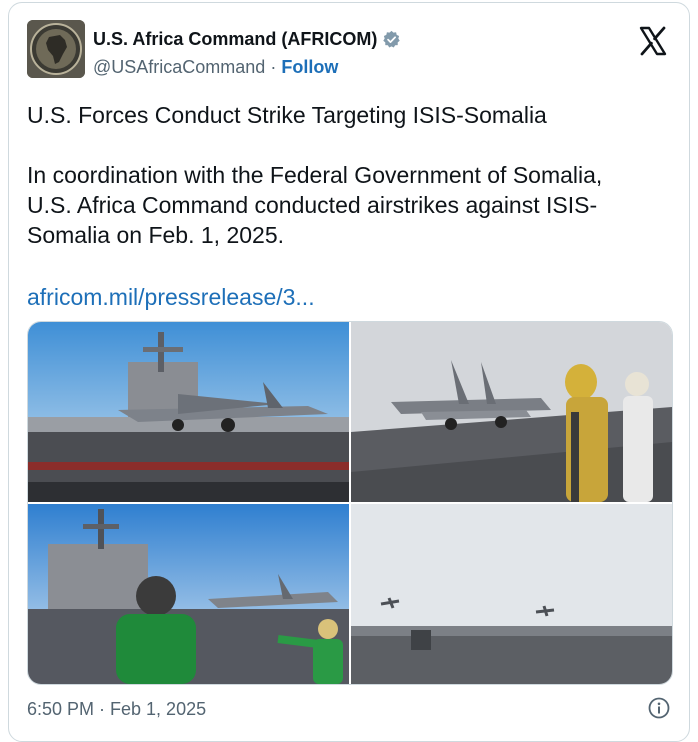 This screenshot has height=742, width=698. Describe the element at coordinates (653, 41) in the screenshot. I see `x-logo-icon` at that location.